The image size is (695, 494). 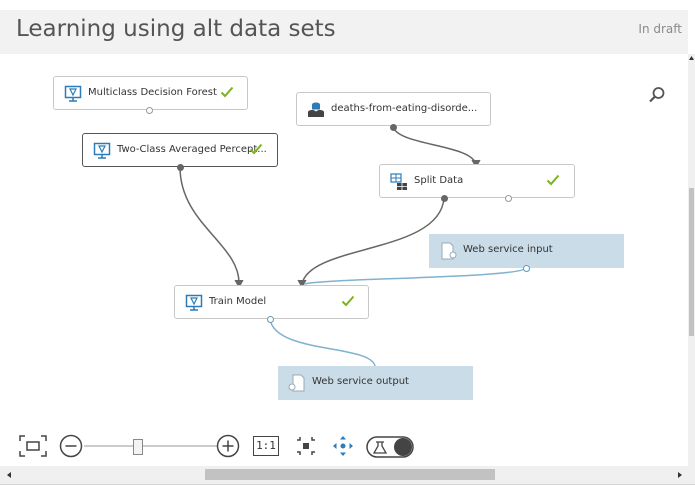 I want to click on wire-dataset-to-split, so click(x=434, y=145).